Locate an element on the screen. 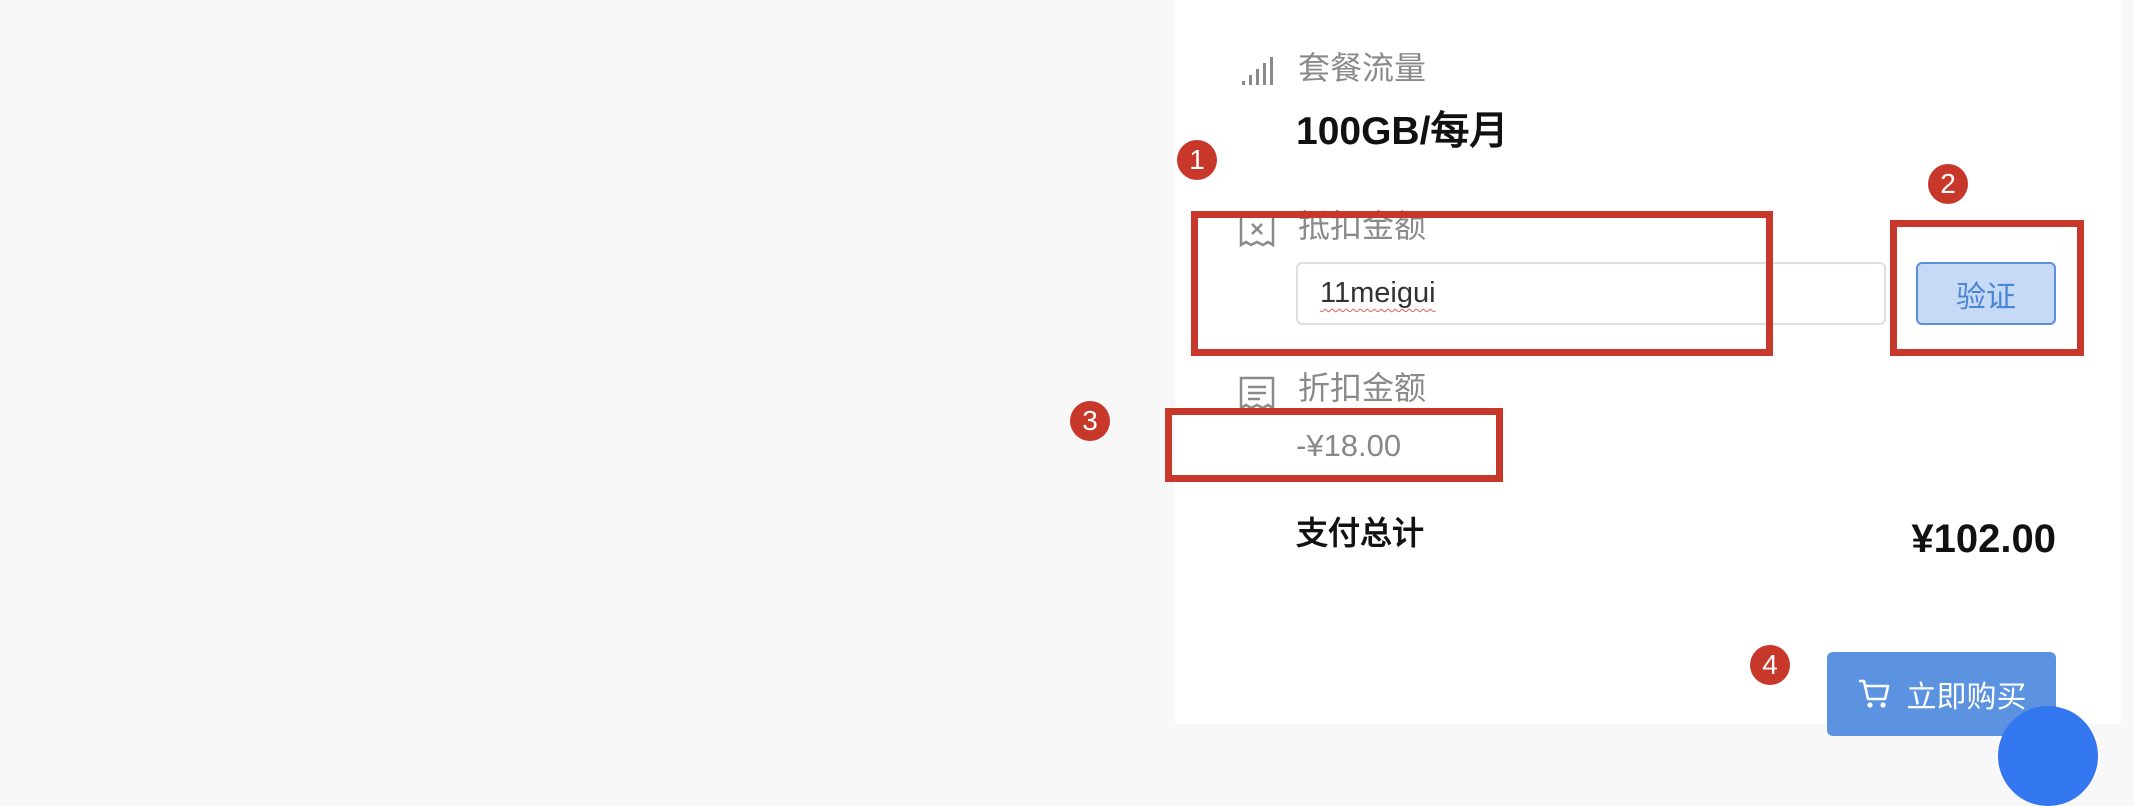 The width and height of the screenshot is (2134, 806). discount-label: 折扣金额 is located at coordinates (1362, 388).